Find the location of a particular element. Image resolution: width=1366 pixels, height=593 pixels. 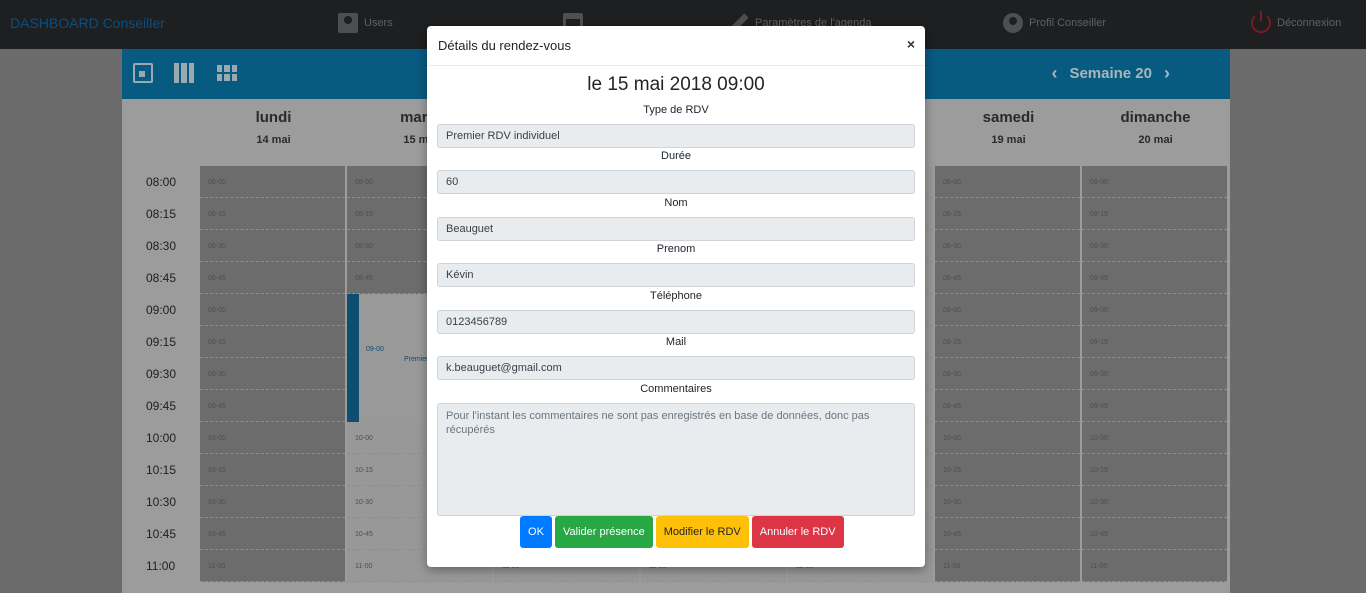

nav-users: Users is located at coordinates (365, 23).